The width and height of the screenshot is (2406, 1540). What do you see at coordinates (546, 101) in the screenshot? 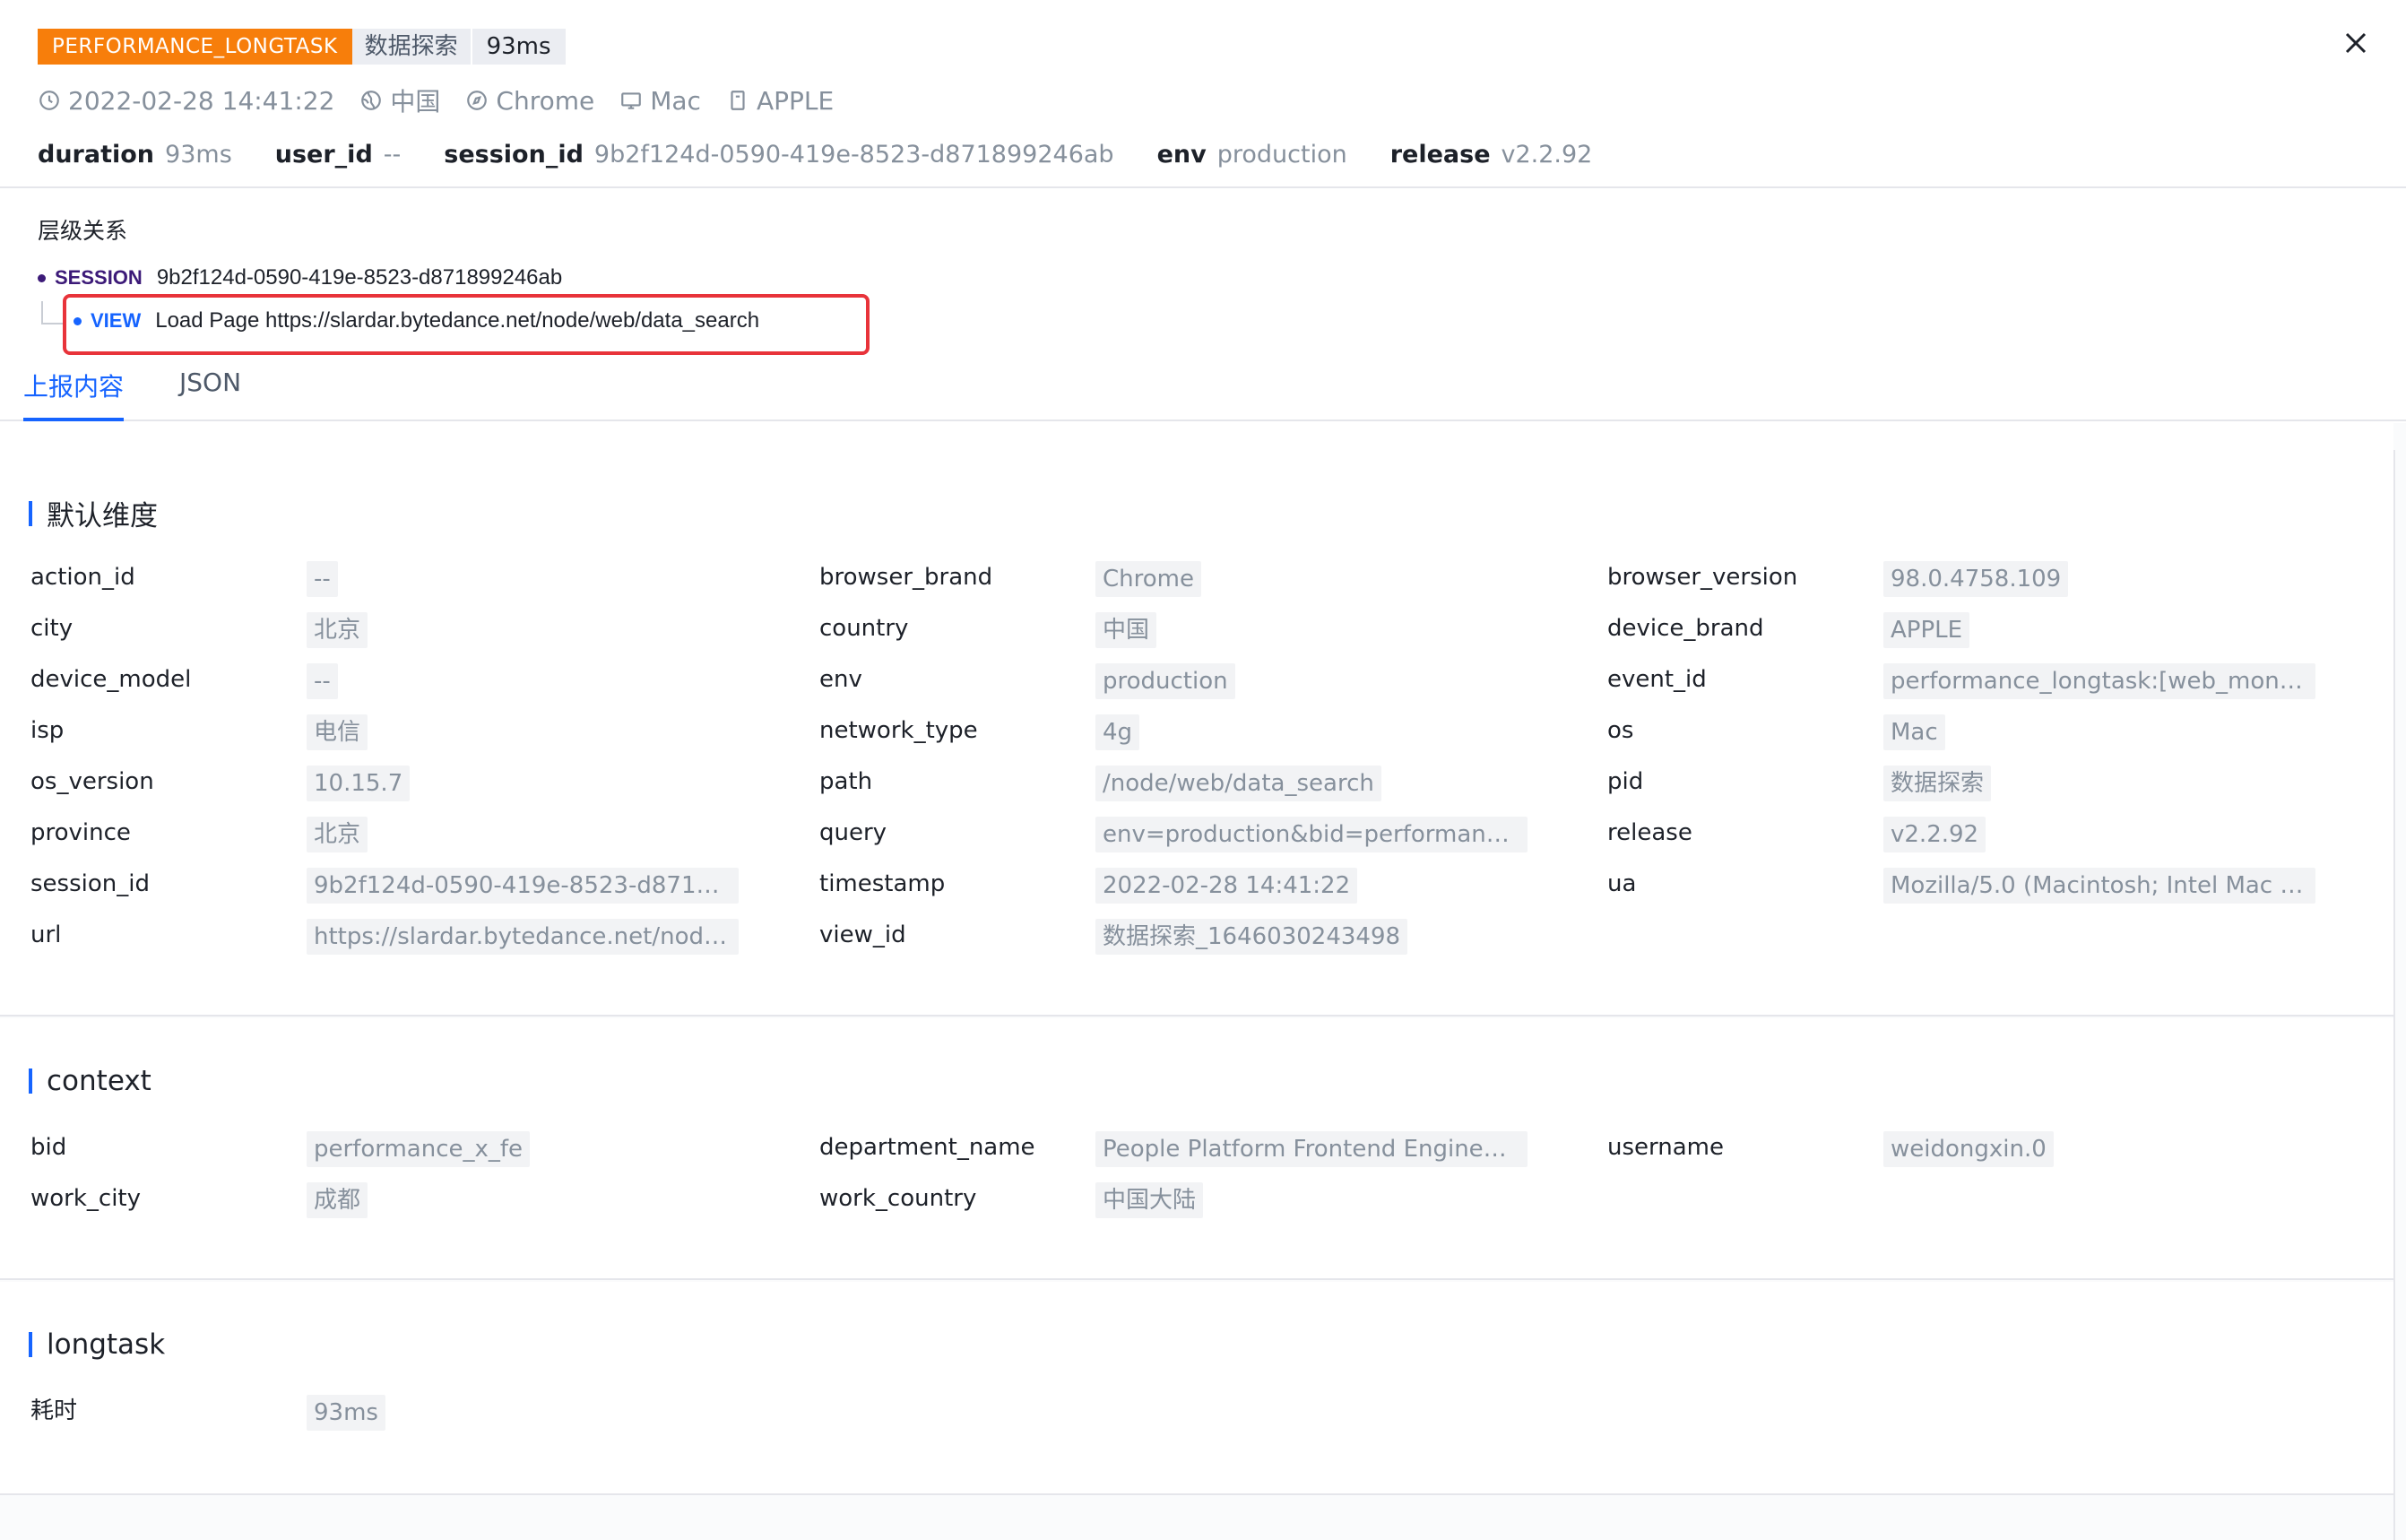
I see `meta-browser-text: Chrome` at bounding box center [546, 101].